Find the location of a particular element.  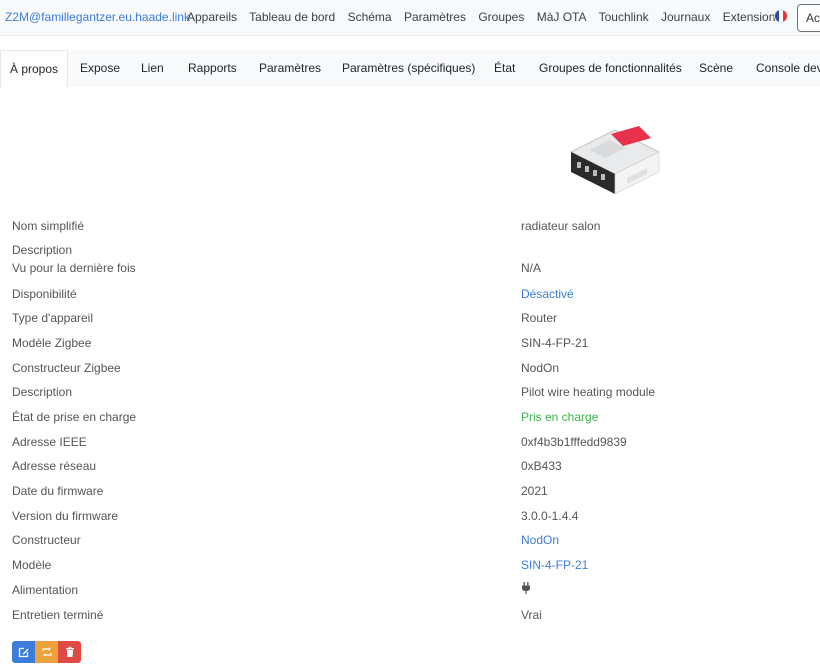

label-adresse-ieee: Adresse IEEE is located at coordinates (49, 442).